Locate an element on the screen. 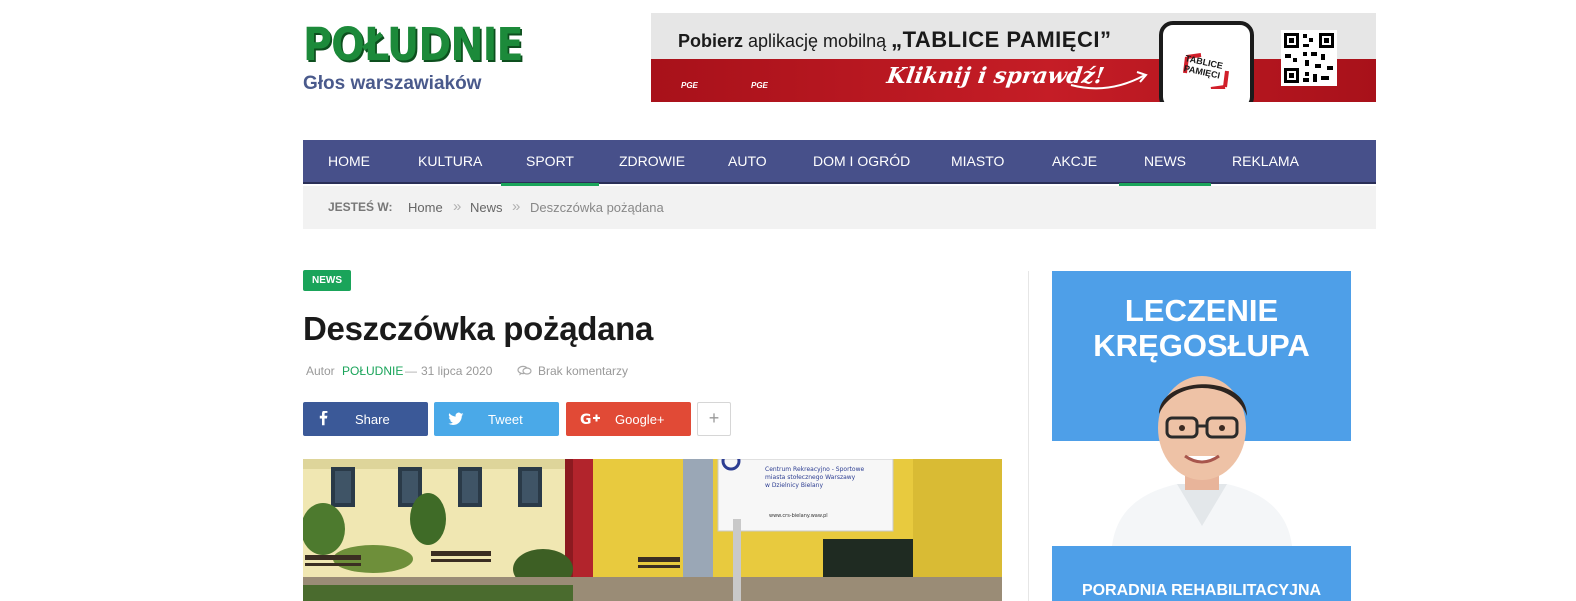 This screenshot has height=601, width=1576. svg-text: G is located at coordinates (586, 419).